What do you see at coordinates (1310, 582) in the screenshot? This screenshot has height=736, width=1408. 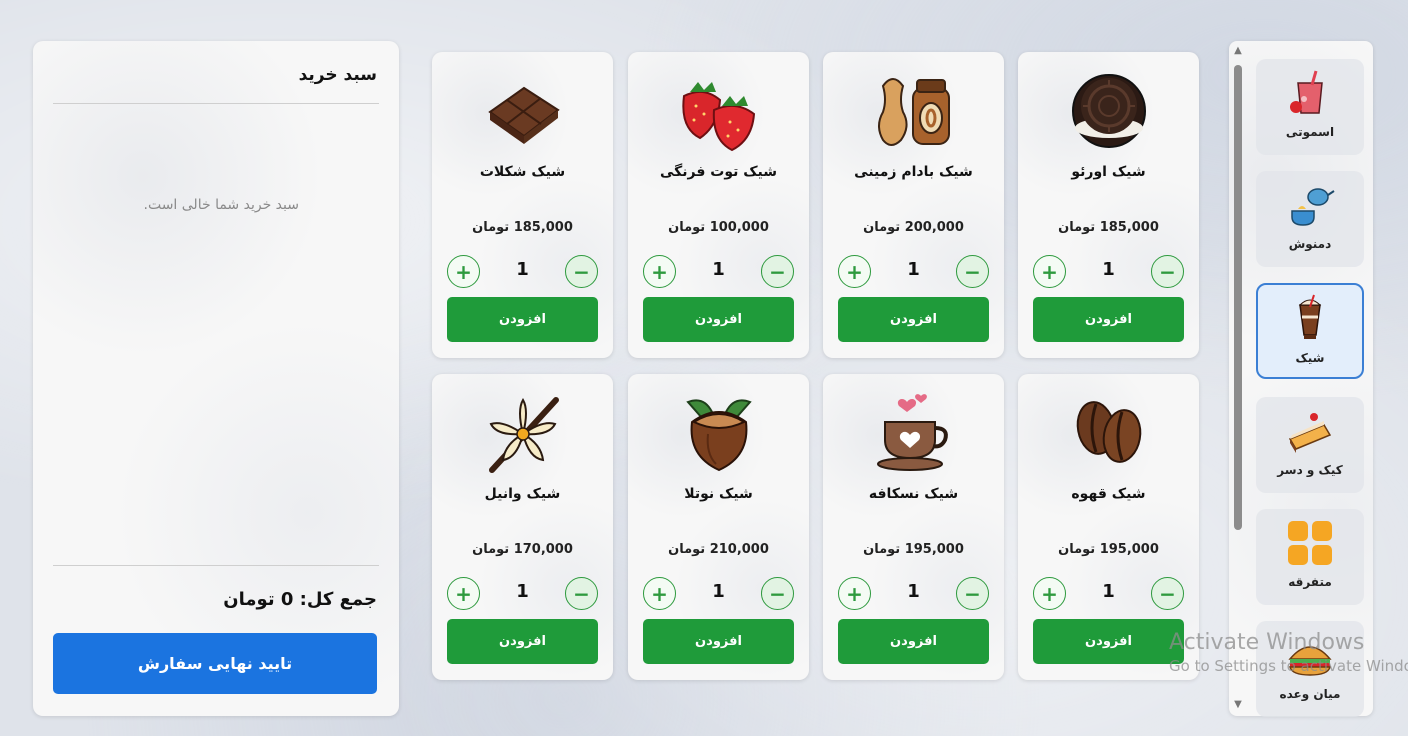 I see `category-label: متفرقه` at bounding box center [1310, 582].